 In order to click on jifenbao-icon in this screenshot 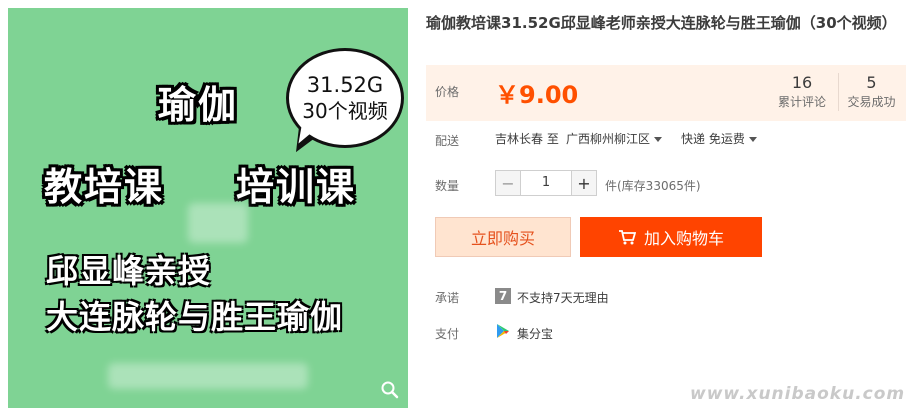, I will do `click(503, 331)`.